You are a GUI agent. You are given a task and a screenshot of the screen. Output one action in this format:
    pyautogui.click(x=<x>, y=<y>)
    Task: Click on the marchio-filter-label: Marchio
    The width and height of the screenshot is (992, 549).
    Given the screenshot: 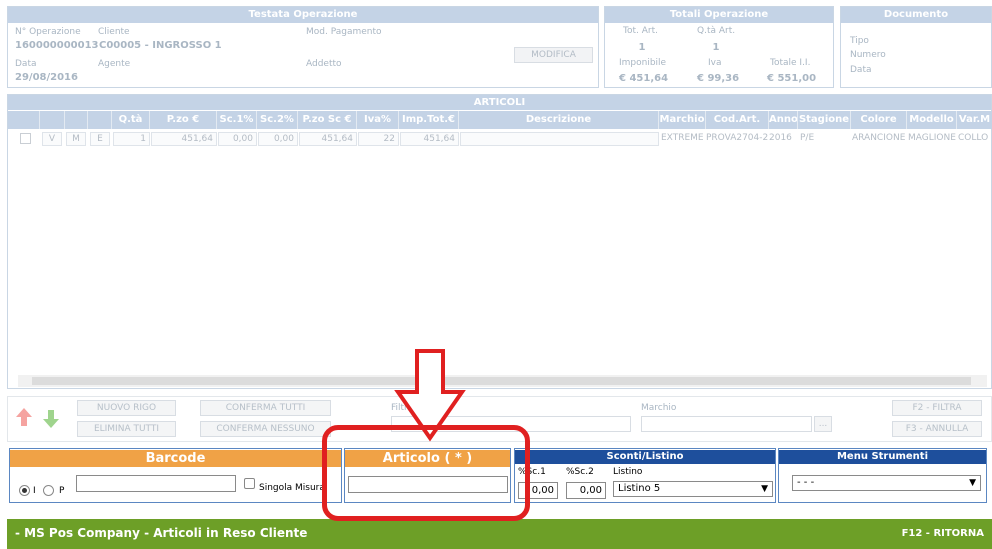 What is the action you would take?
    pyautogui.click(x=659, y=408)
    